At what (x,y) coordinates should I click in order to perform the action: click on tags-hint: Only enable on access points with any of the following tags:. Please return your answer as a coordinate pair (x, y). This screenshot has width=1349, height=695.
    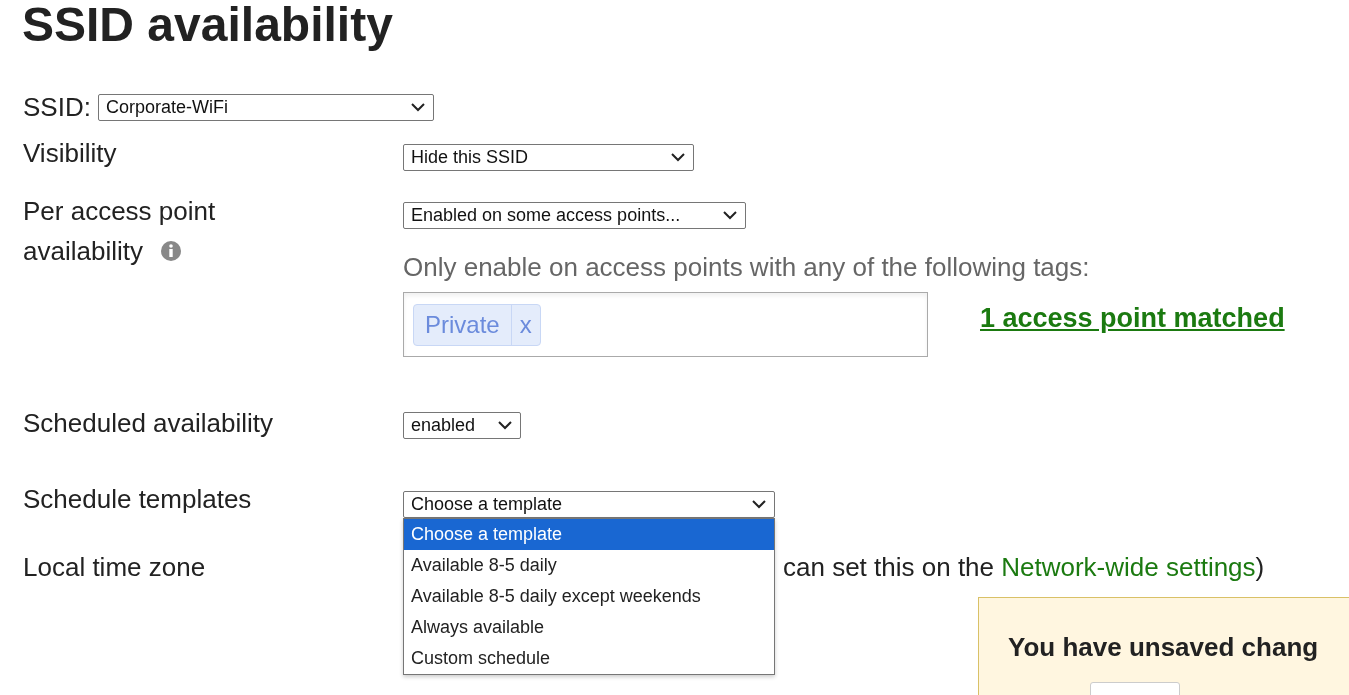
    Looking at the image, I should click on (747, 267).